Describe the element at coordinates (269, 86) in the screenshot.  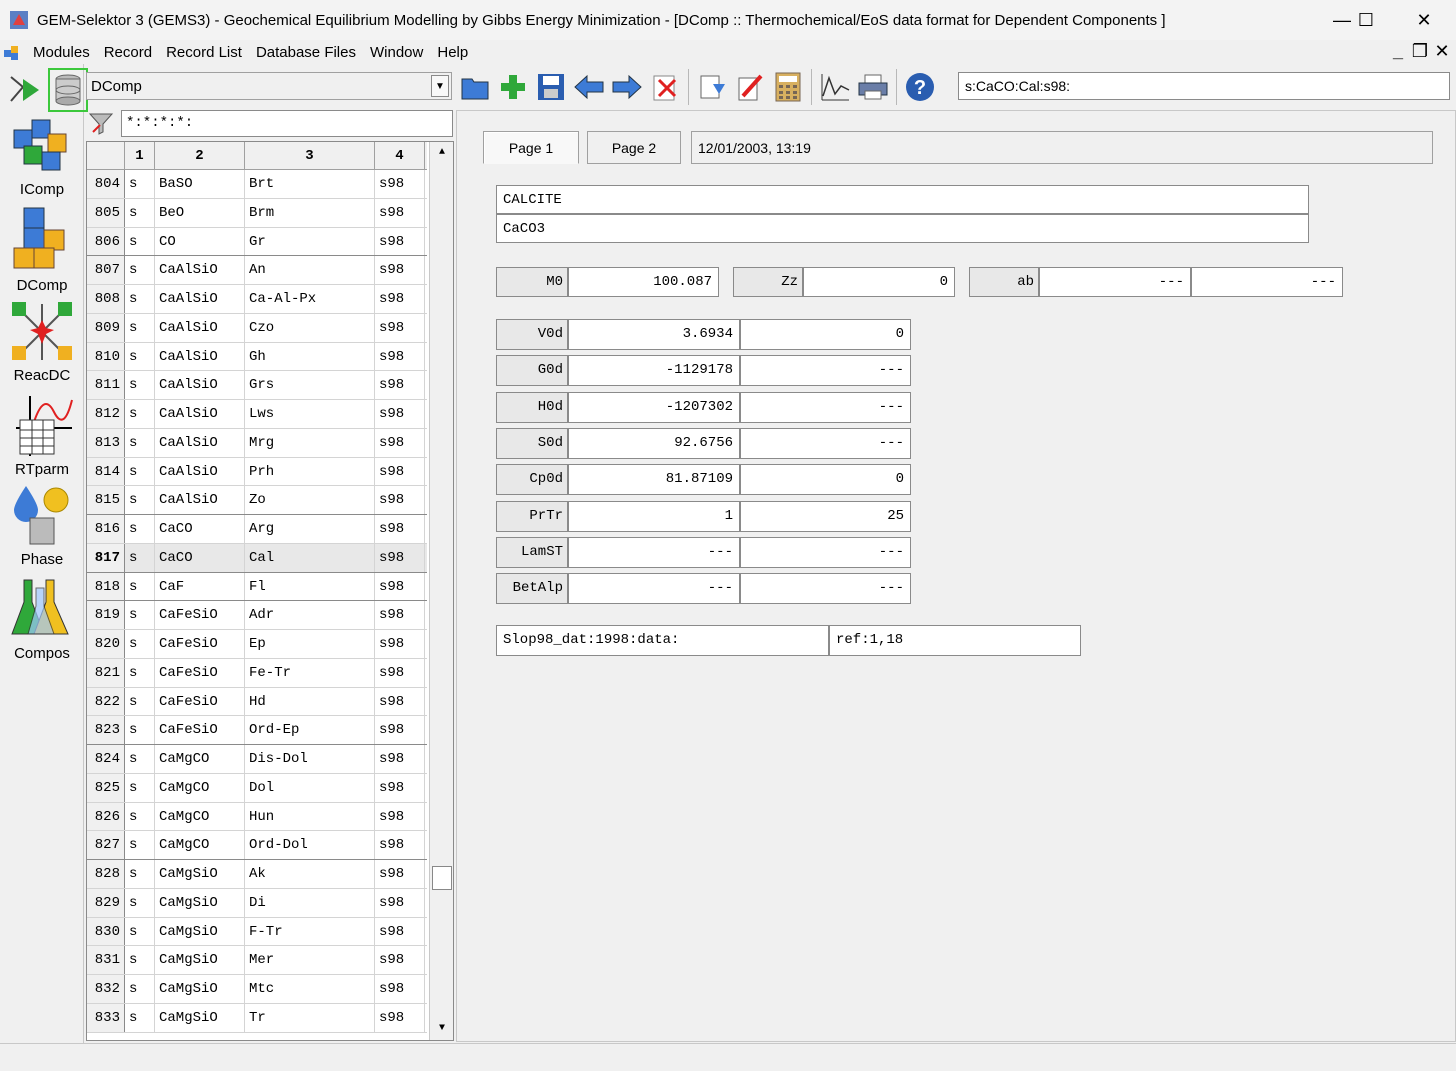
I see `module-selector: DComp ▼` at that location.